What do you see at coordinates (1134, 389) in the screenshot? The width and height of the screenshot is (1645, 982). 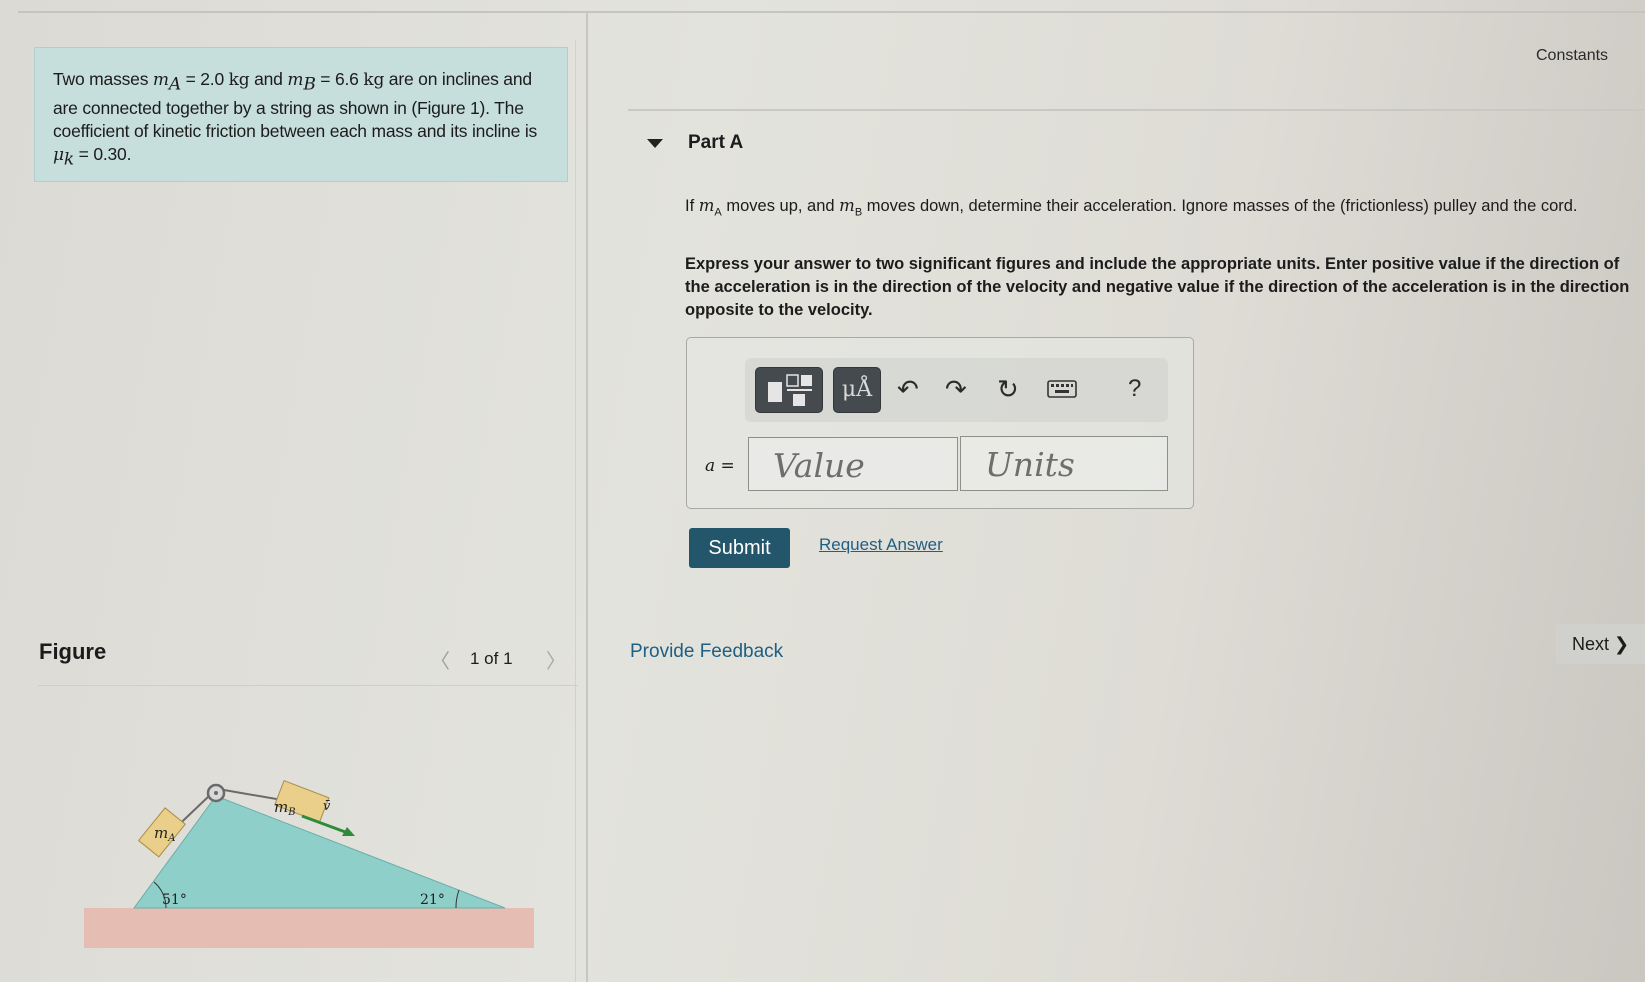 I see `help-icon: ?` at bounding box center [1134, 389].